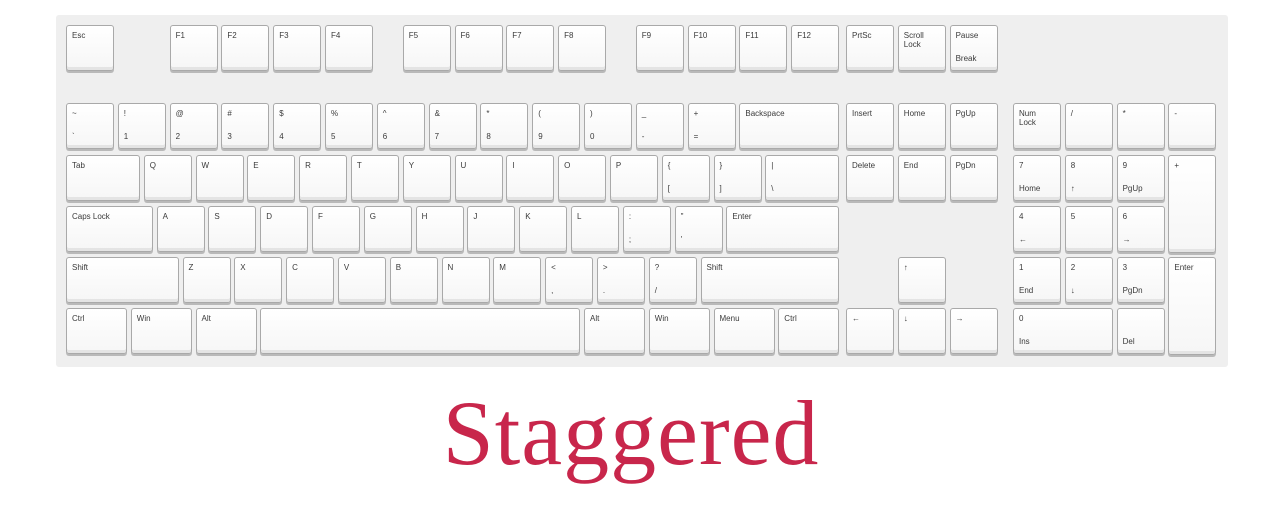 This screenshot has height=522, width=1262. I want to click on key-t: T, so click(374, 178).